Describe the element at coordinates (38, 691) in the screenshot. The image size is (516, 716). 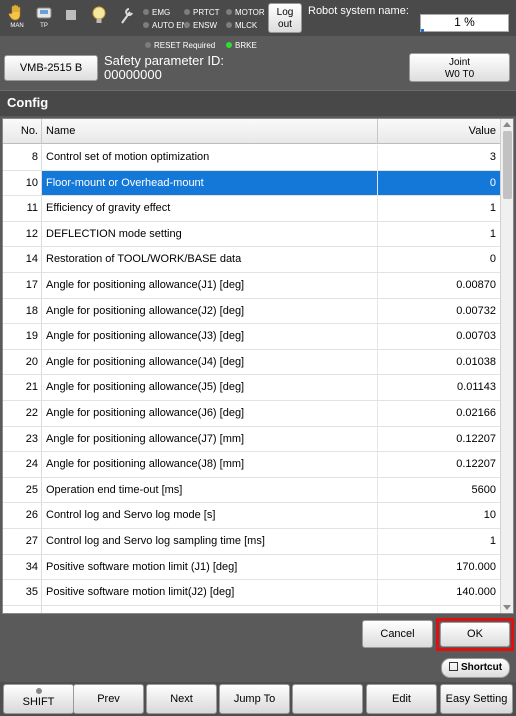
I see `shift-led-icon` at that location.